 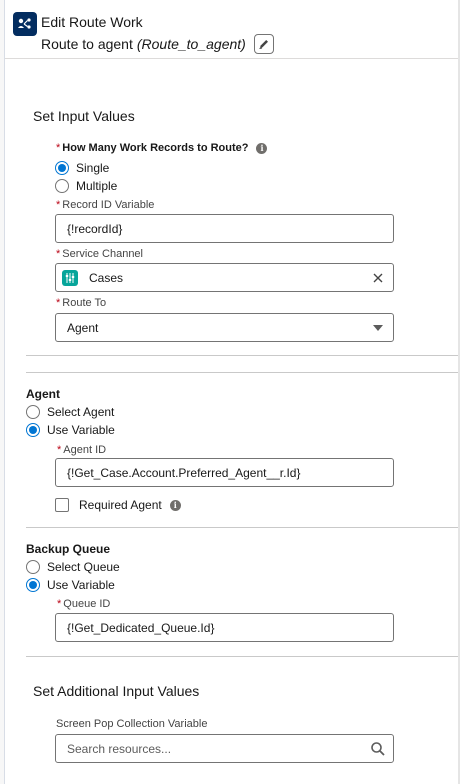 What do you see at coordinates (83, 327) in the screenshot?
I see `route-to-value: Agent` at bounding box center [83, 327].